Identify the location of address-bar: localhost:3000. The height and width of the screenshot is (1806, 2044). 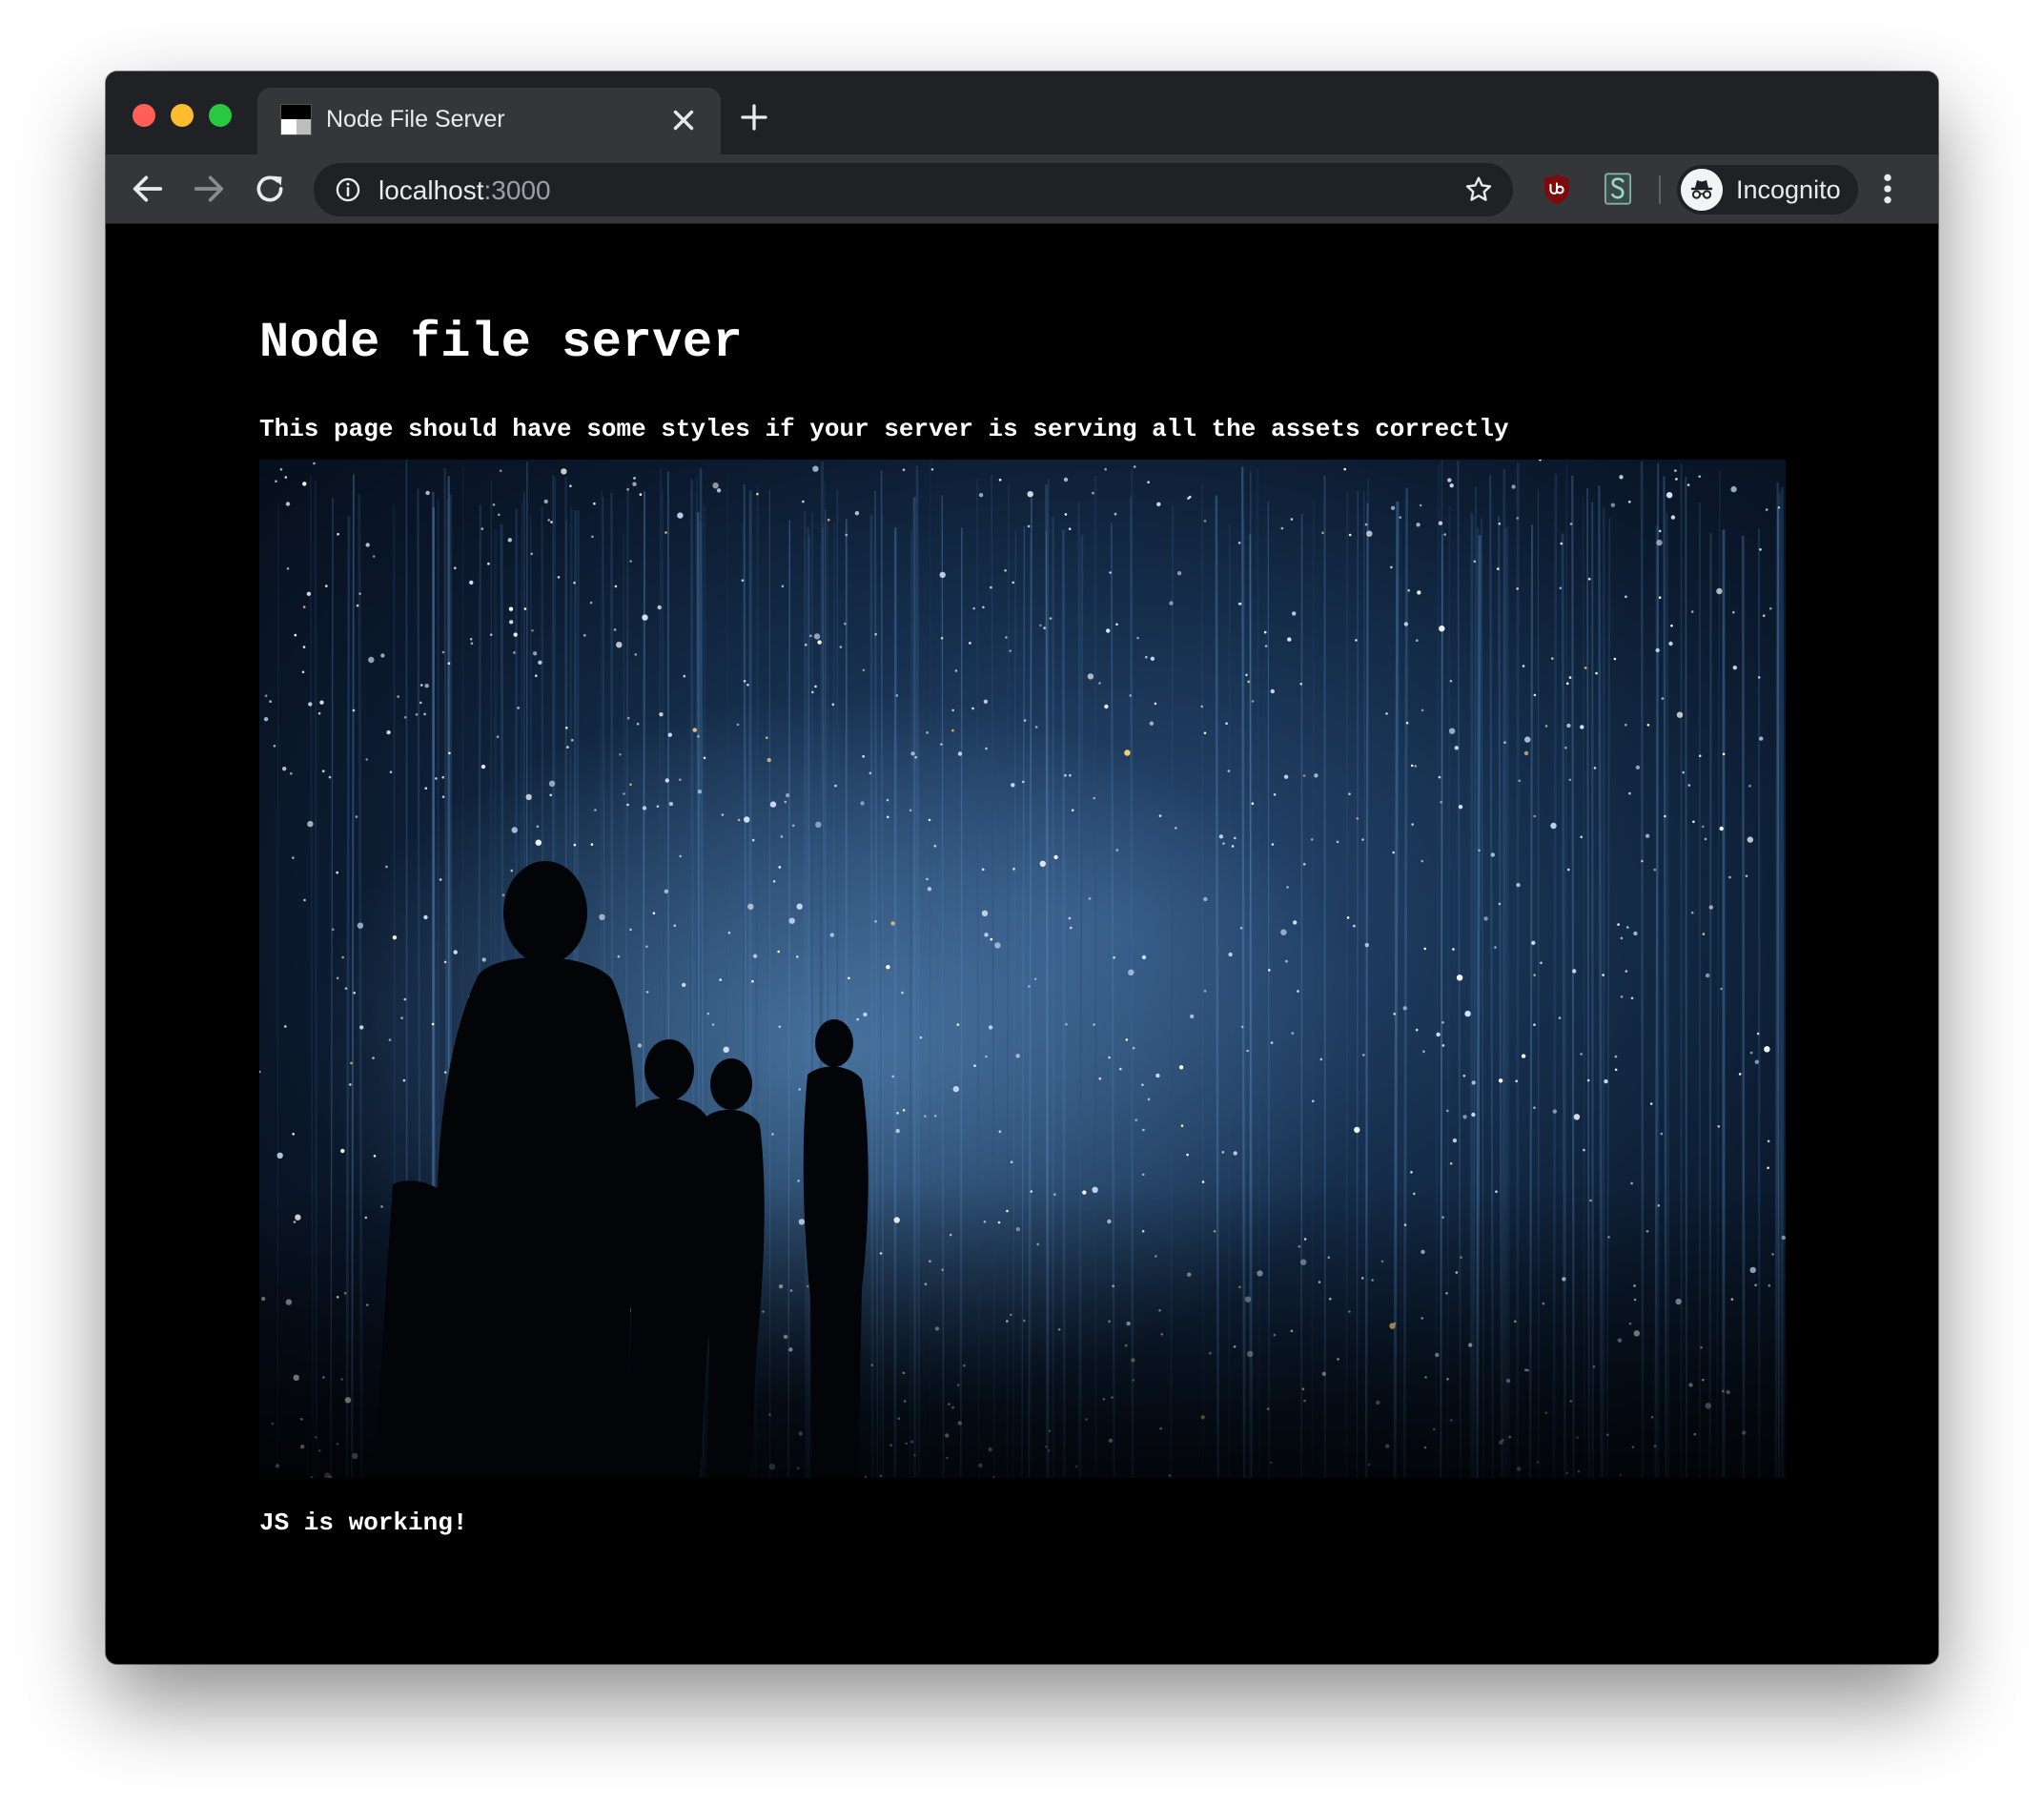
(913, 189).